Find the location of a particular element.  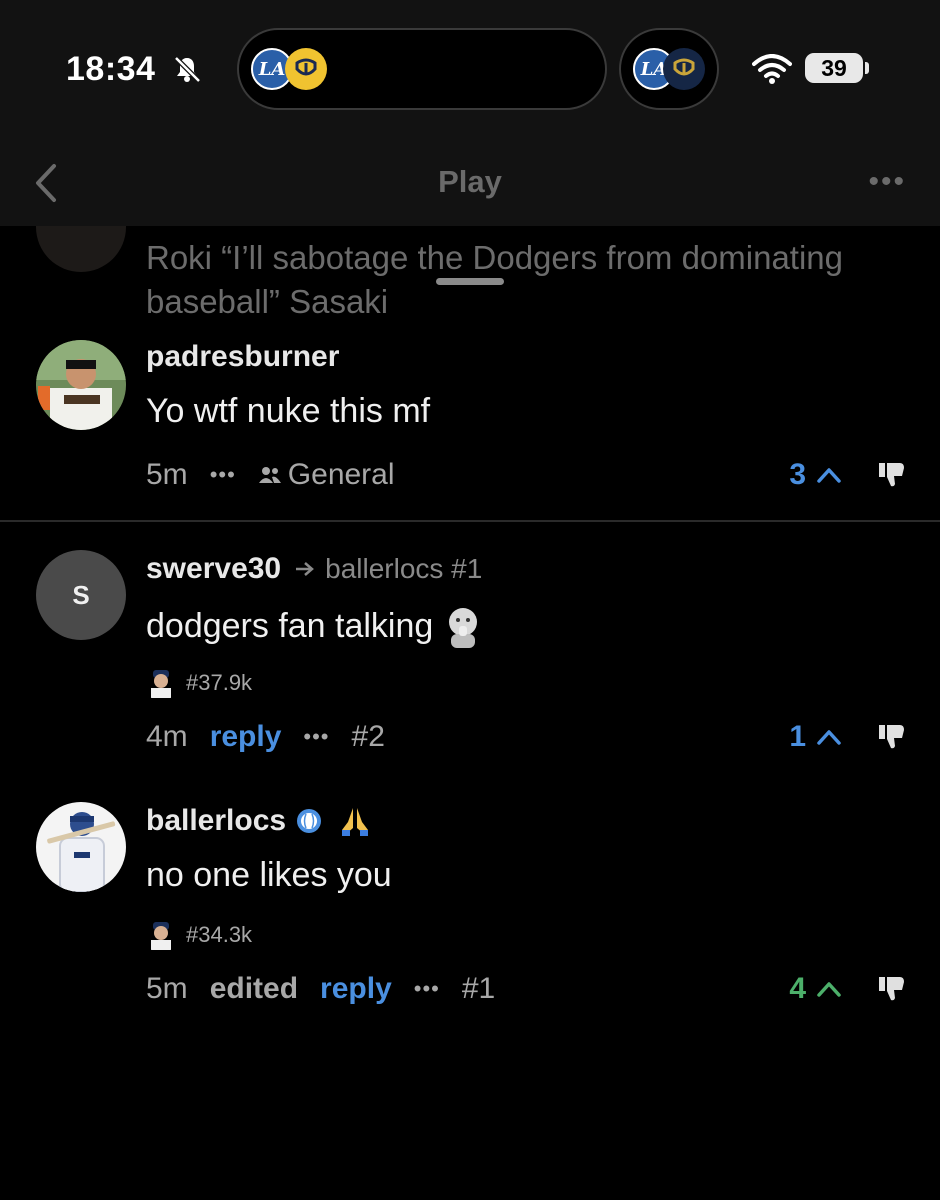

channel-tag: General is located at coordinates (341, 475).